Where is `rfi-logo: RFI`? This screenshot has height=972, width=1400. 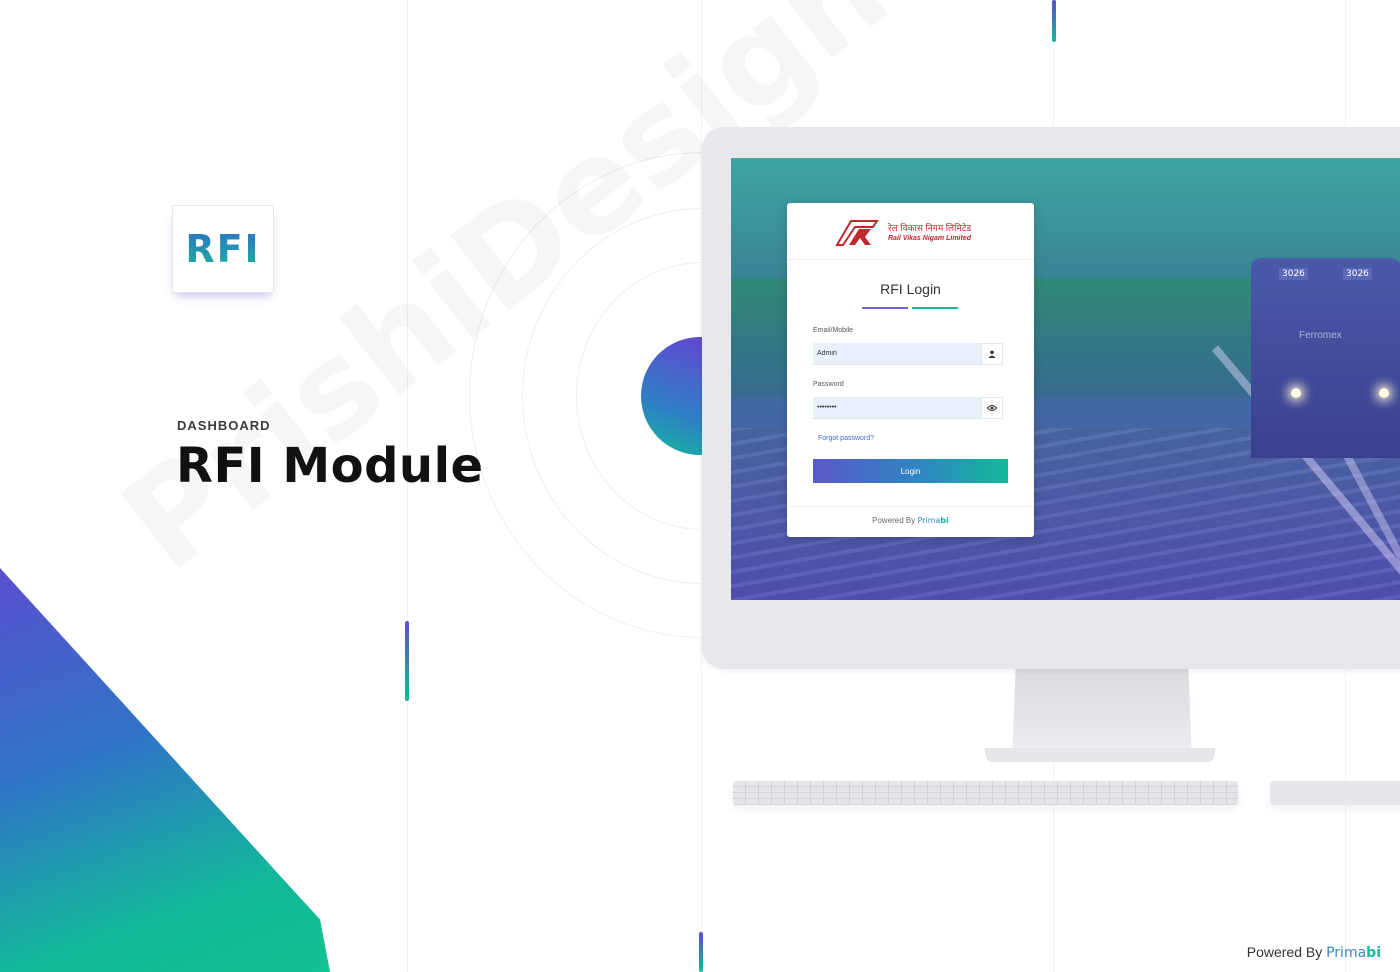
rfi-logo: RFI is located at coordinates (223, 249).